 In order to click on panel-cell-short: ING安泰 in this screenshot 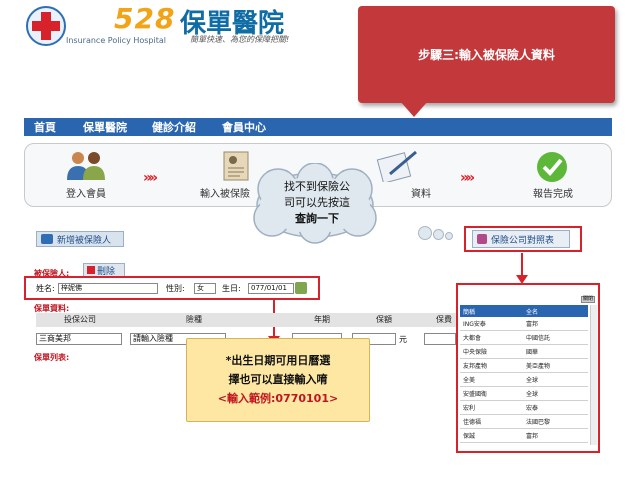, I will do `click(474, 324)`.